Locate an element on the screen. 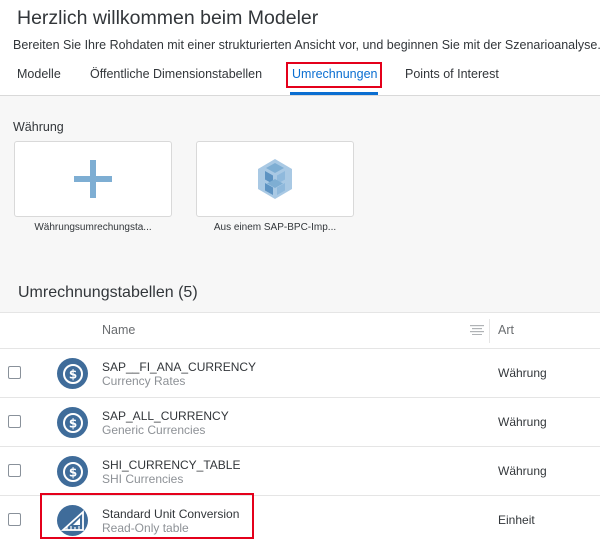 This screenshot has height=544, width=600. row-description: Read-Only table is located at coordinates (145, 528).